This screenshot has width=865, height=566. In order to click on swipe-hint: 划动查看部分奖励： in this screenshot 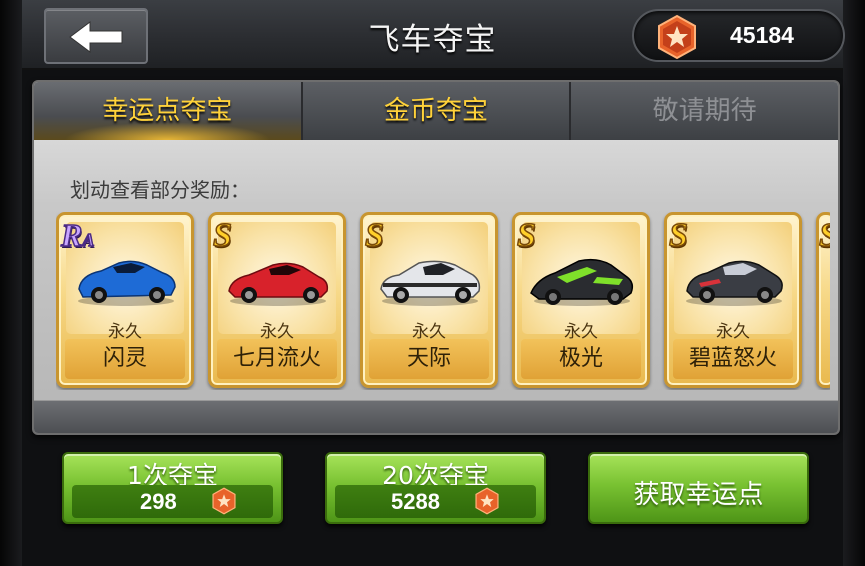, I will do `click(160, 190)`.